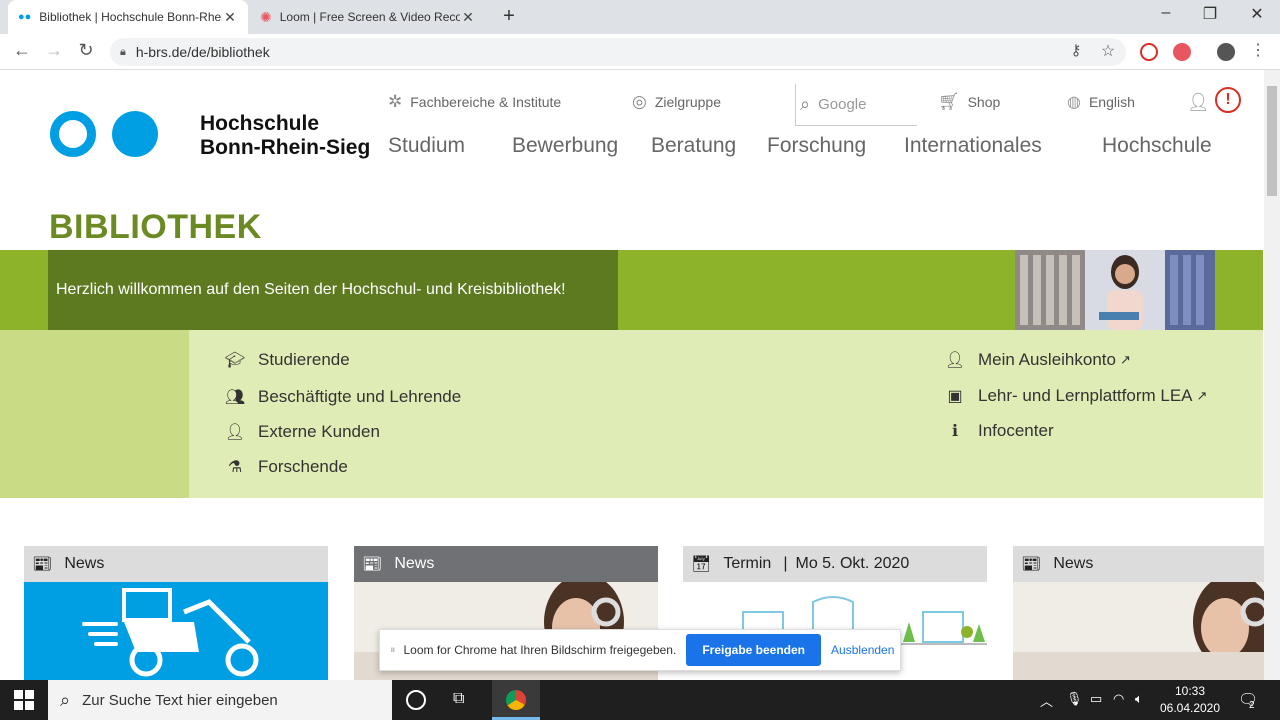  Describe the element at coordinates (1111, 102) in the screenshot. I see `english-label: English` at that location.